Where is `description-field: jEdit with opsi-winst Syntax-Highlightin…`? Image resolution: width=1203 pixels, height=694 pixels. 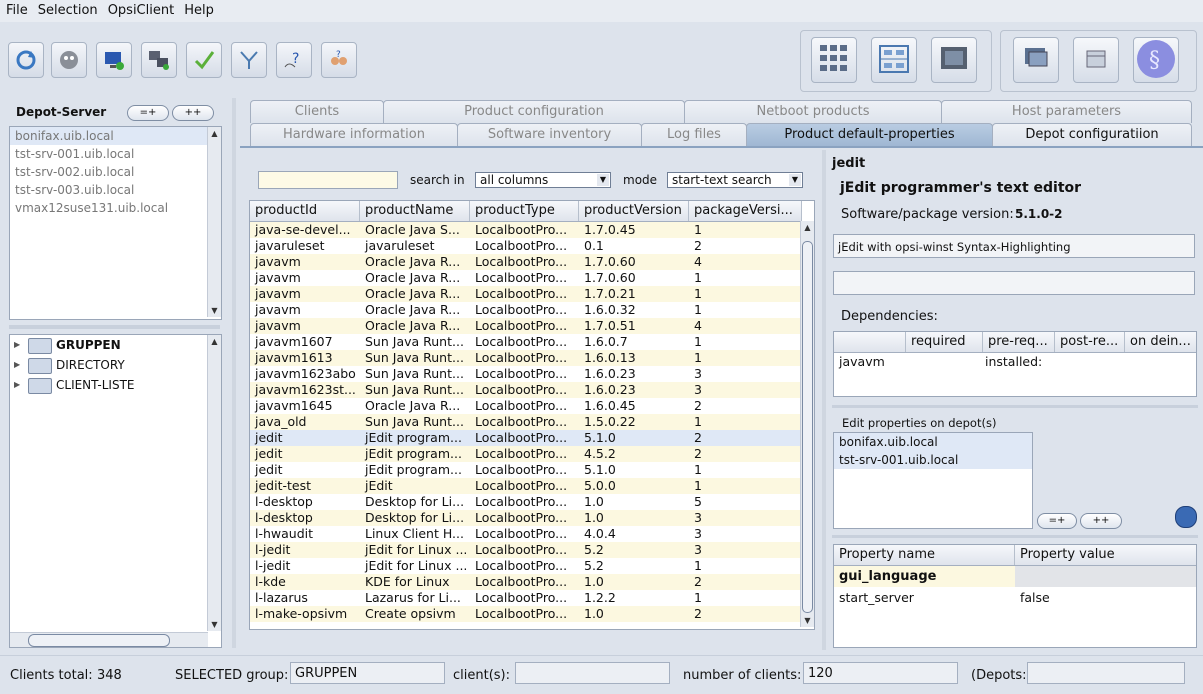
description-field: jEdit with opsi-winst Syntax-Highlightin… is located at coordinates (1014, 246).